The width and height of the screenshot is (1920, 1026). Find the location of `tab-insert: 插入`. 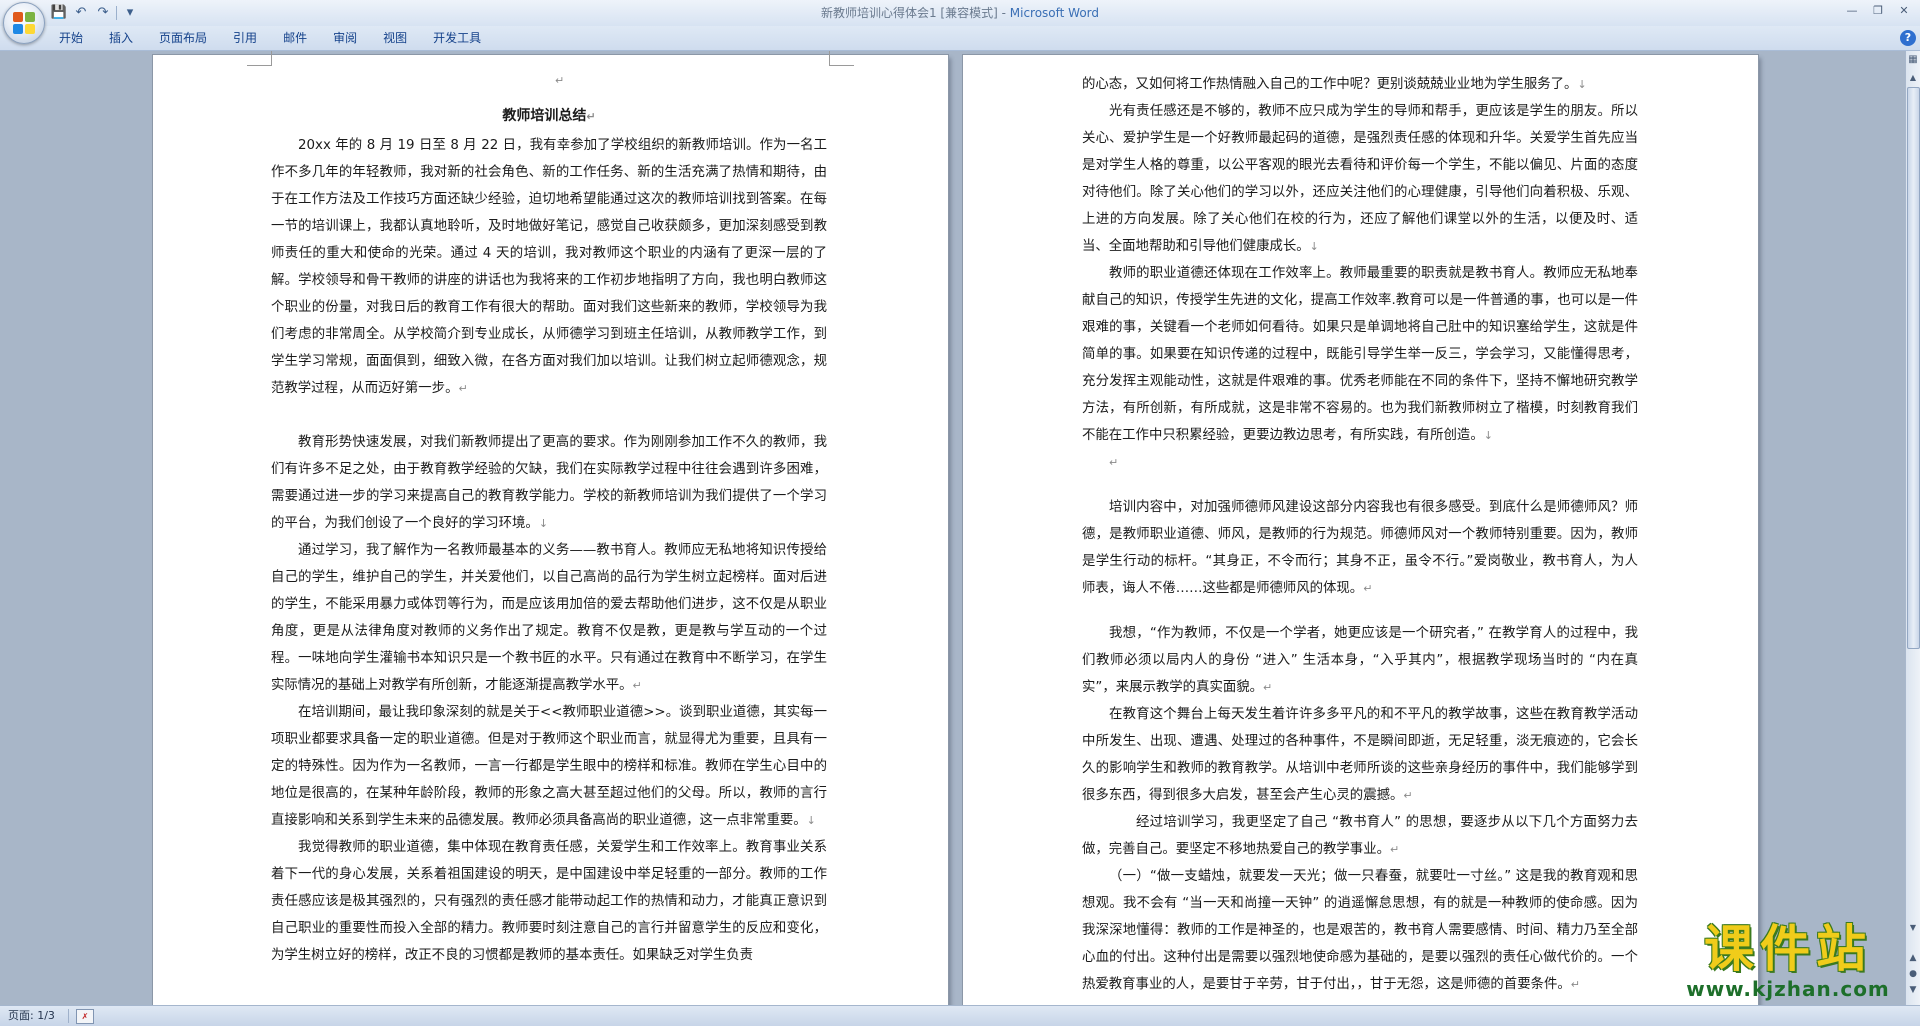

tab-insert: 插入 is located at coordinates (121, 38).